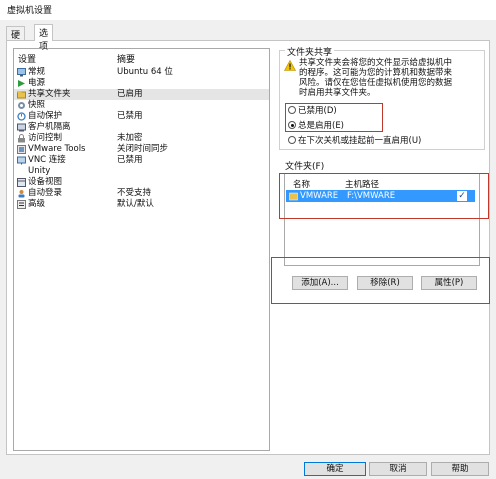 The image size is (496, 479). Describe the element at coordinates (39, 171) in the screenshot. I see `list-item-label: Unity` at that location.